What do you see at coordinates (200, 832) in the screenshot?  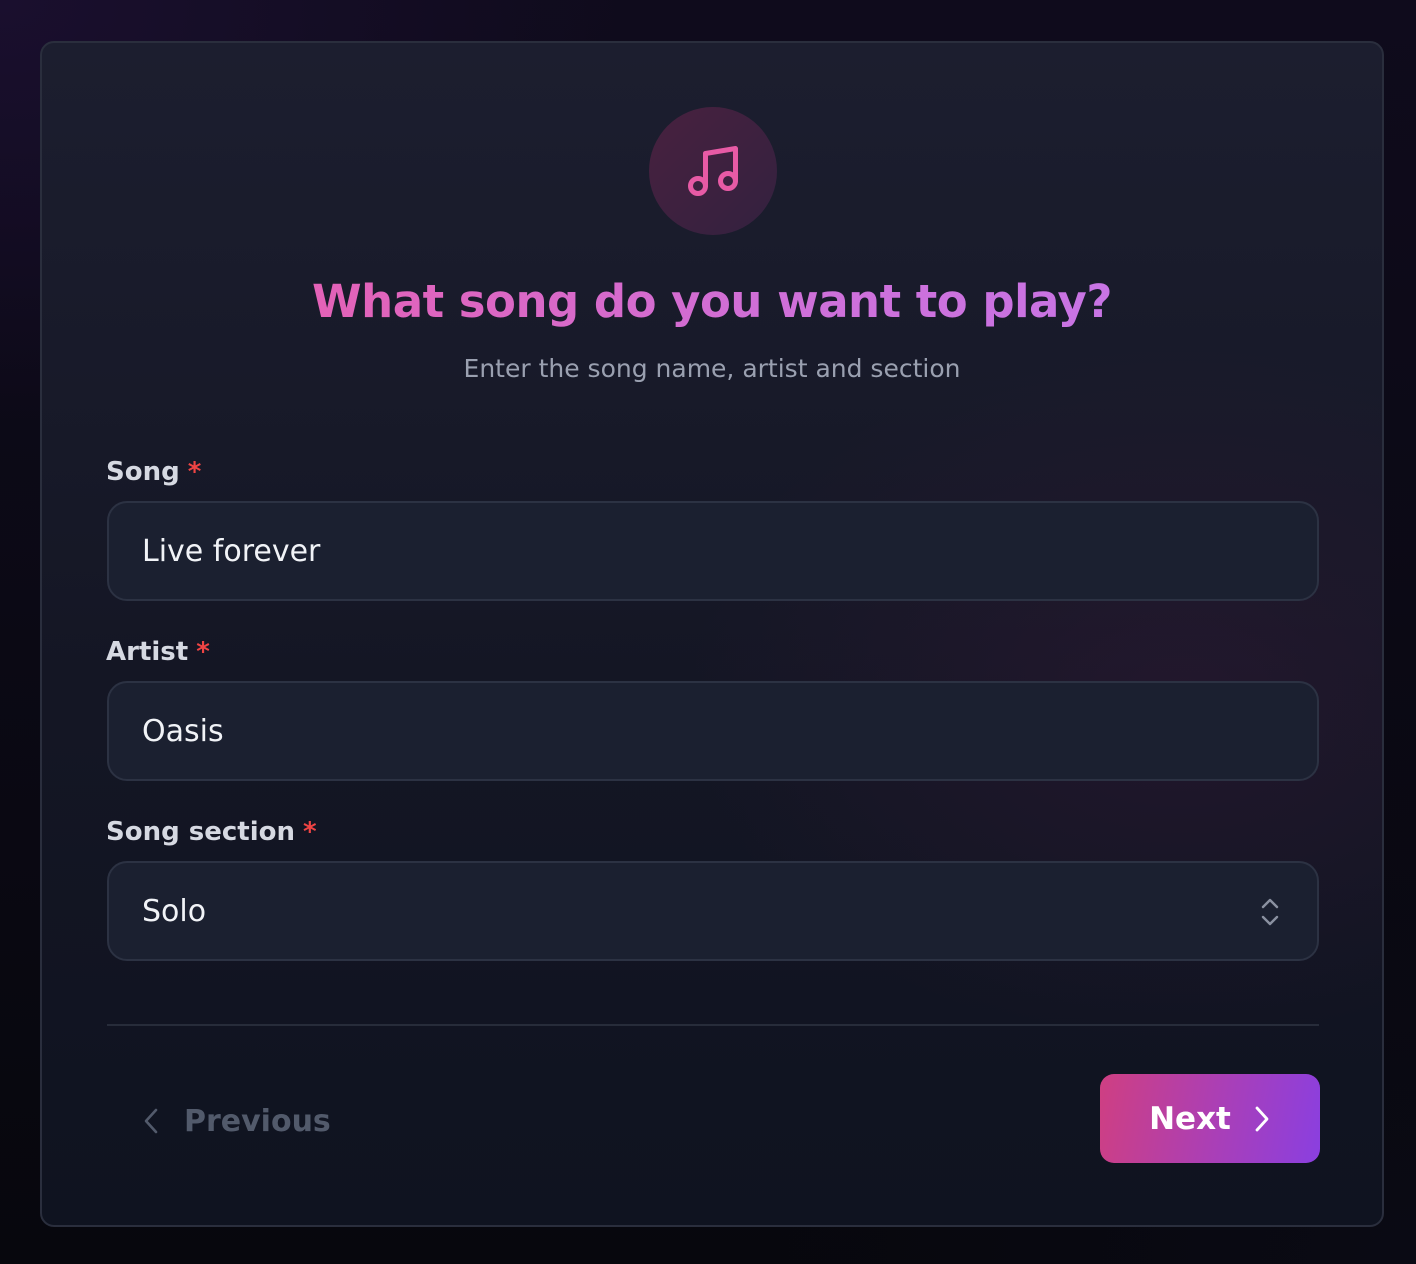 I see `section-label-text: Song section` at bounding box center [200, 832].